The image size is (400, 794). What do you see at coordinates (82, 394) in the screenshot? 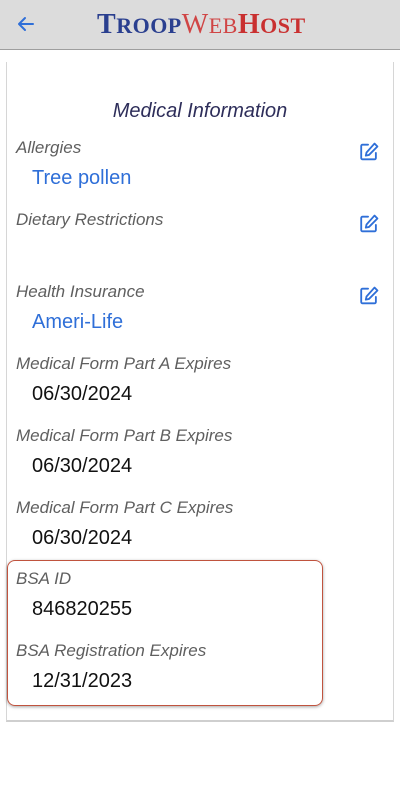
I see `form-a-value: 06/30/2024` at bounding box center [82, 394].